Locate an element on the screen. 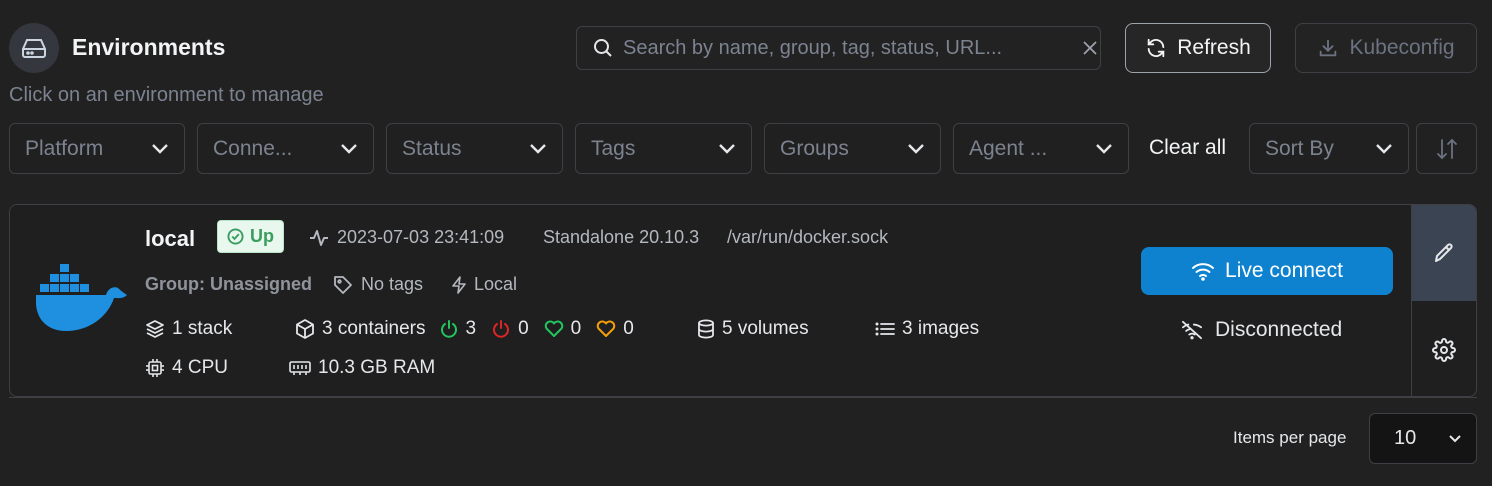 The height and width of the screenshot is (486, 1492). edit-button is located at coordinates (1444, 253).